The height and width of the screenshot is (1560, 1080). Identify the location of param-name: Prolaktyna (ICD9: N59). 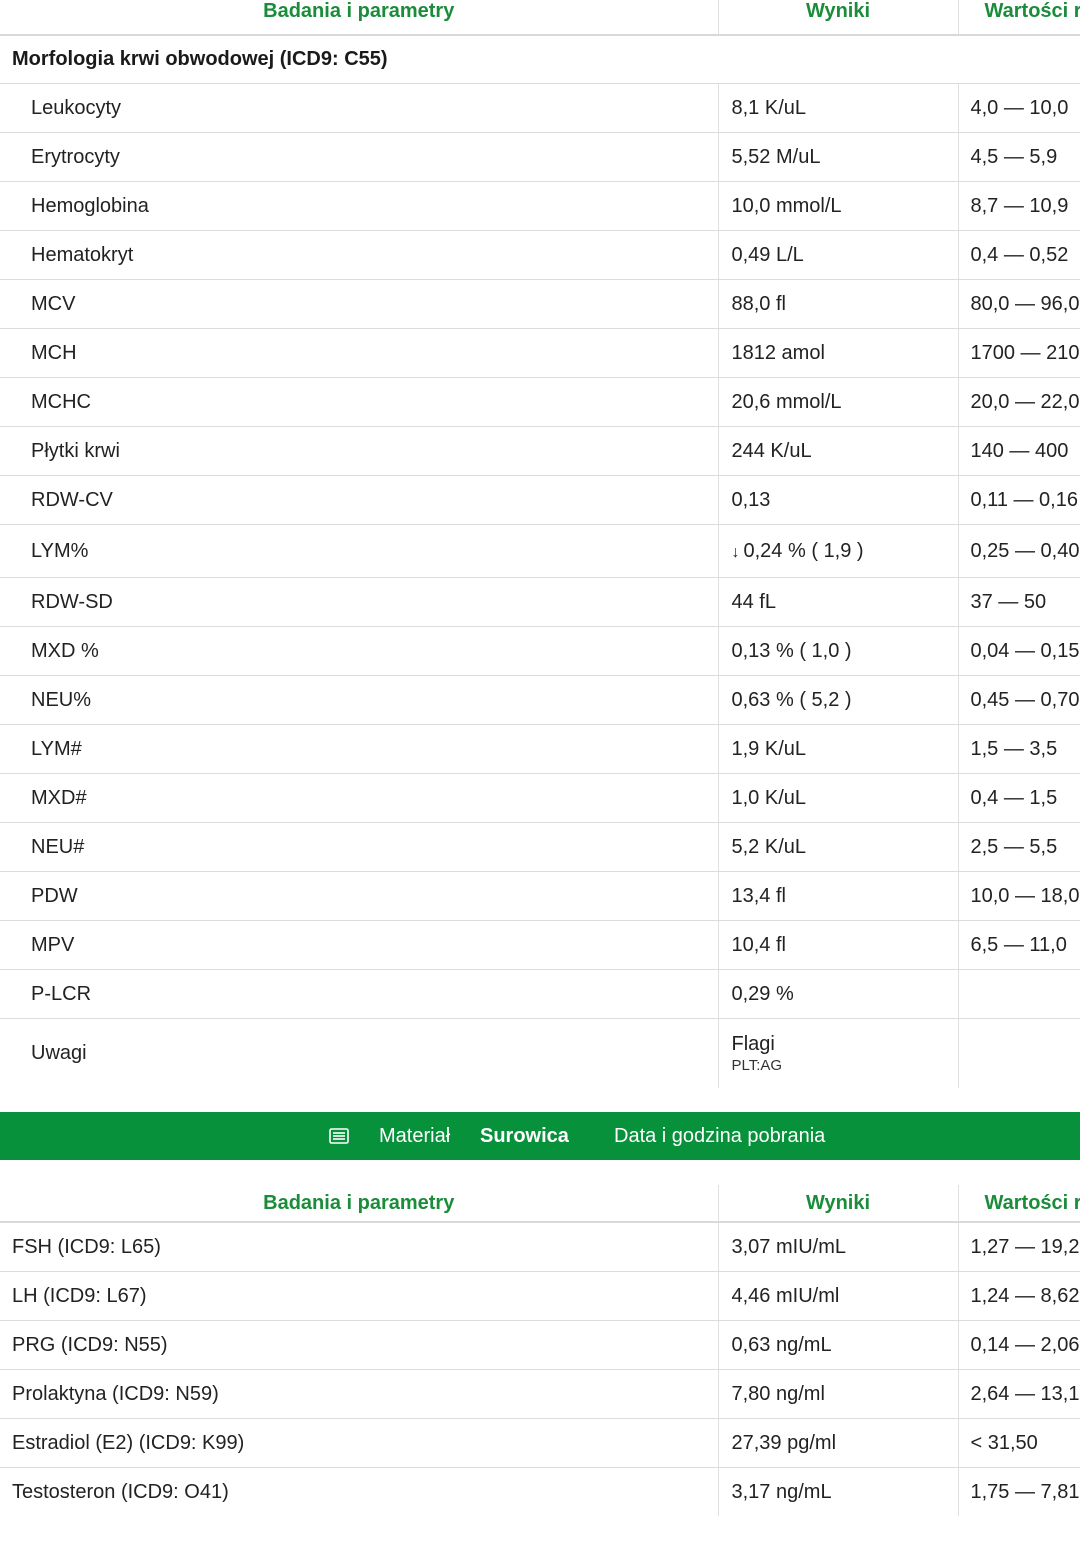
(359, 1394).